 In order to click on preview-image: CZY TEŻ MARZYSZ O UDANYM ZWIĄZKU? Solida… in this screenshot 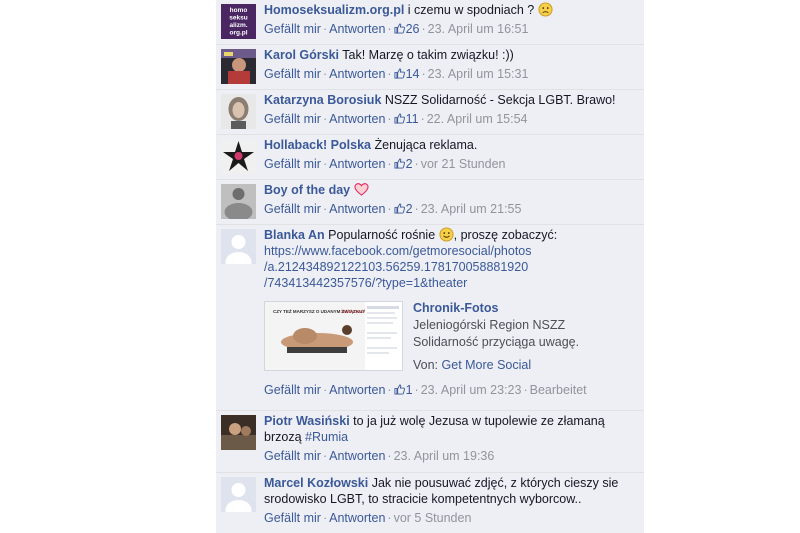, I will do `click(333, 336)`.